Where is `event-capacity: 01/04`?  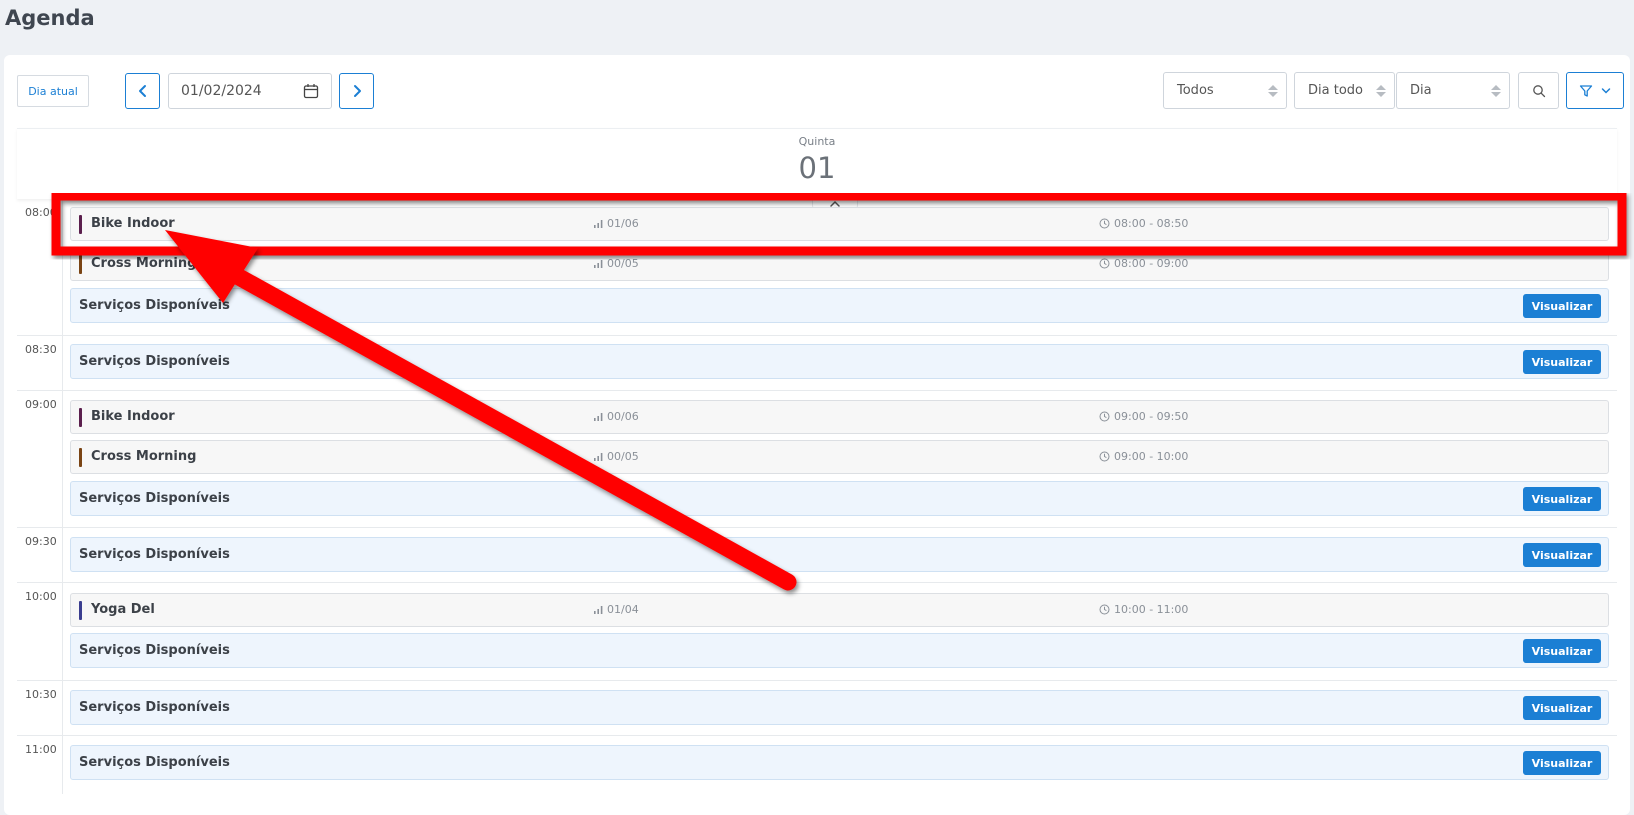
event-capacity: 01/04 is located at coordinates (616, 609).